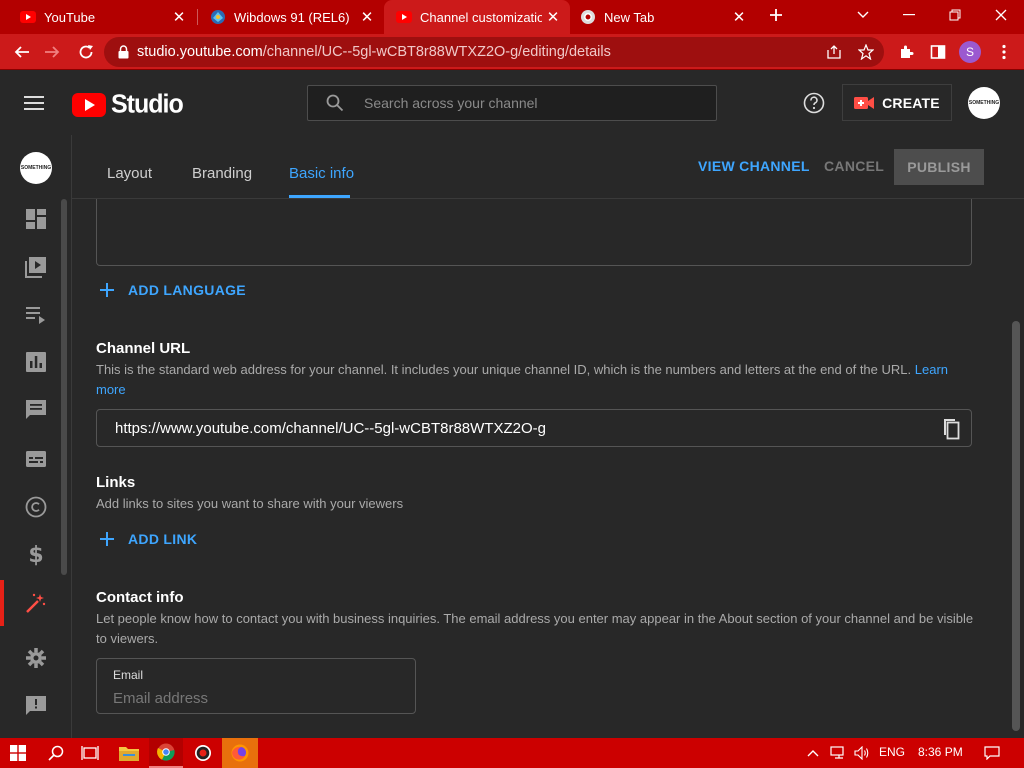  I want to click on add-link-button: ADD LINK, so click(147, 539).